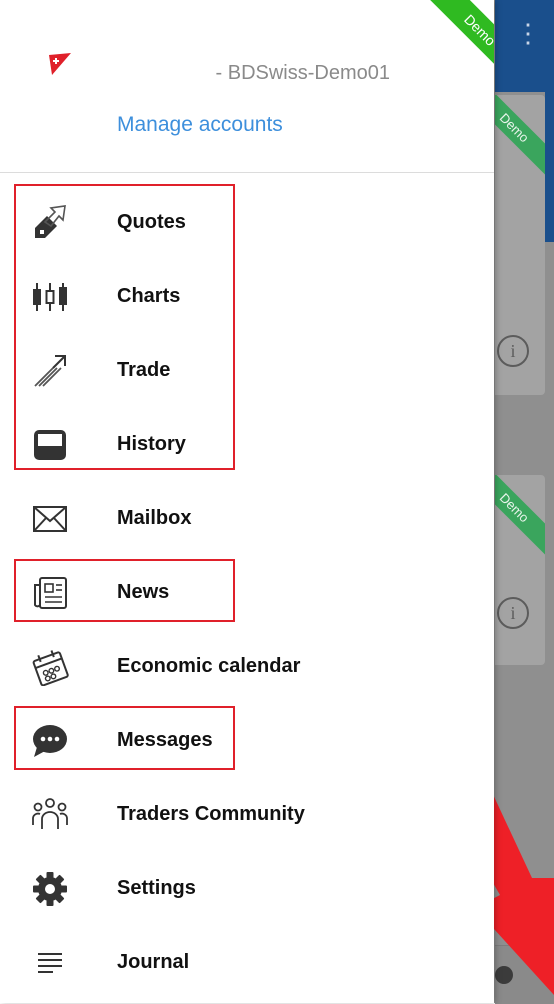  I want to click on community-icon, so click(50, 815).